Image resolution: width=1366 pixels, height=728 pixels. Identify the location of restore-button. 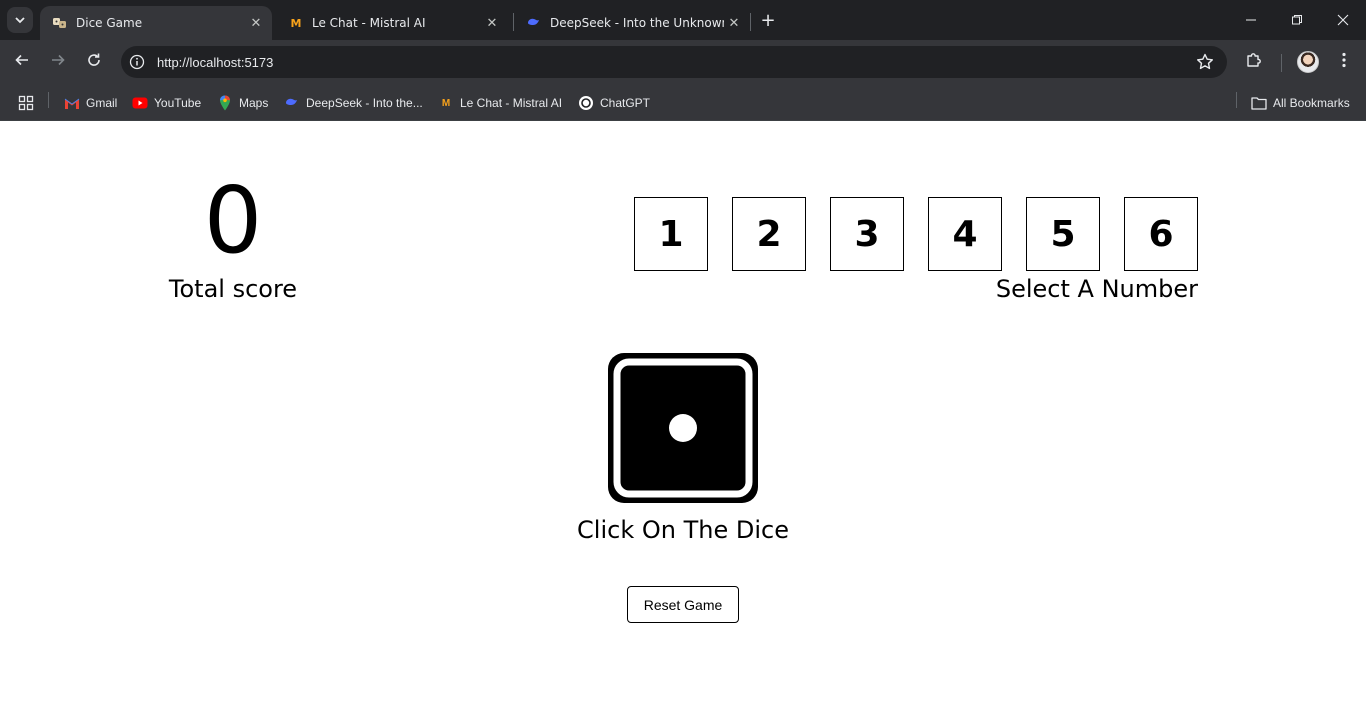
(1297, 20).